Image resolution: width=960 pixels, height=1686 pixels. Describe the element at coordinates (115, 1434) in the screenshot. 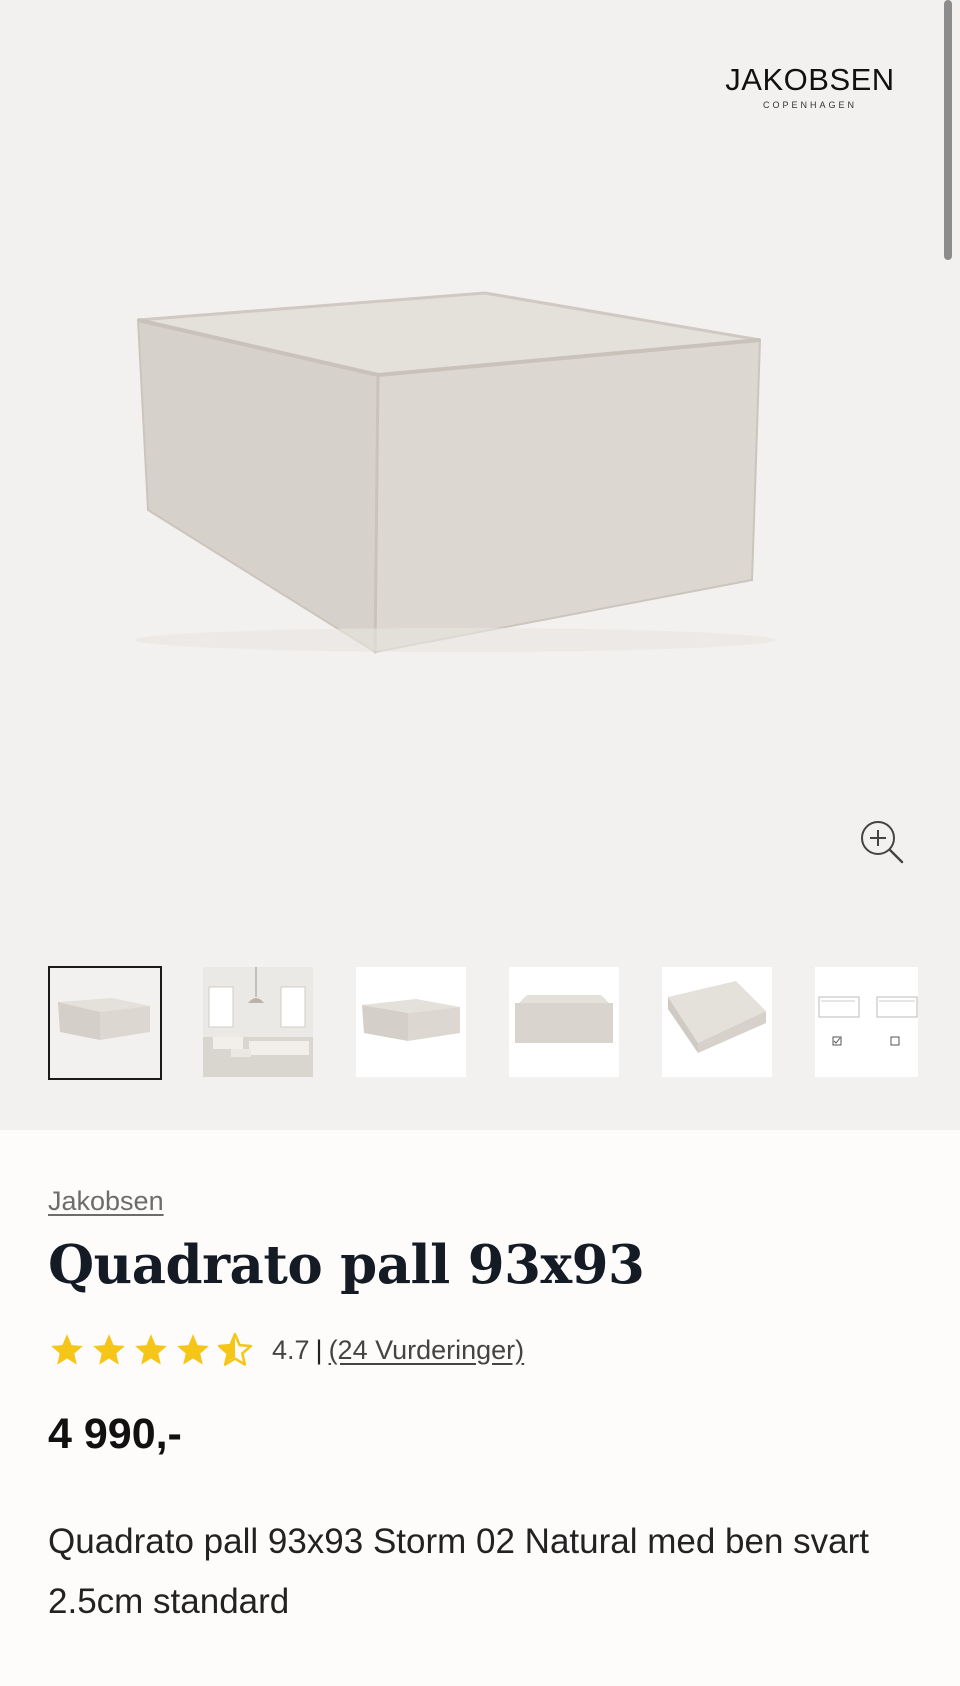

I see `product-price: 4 990,-` at that location.